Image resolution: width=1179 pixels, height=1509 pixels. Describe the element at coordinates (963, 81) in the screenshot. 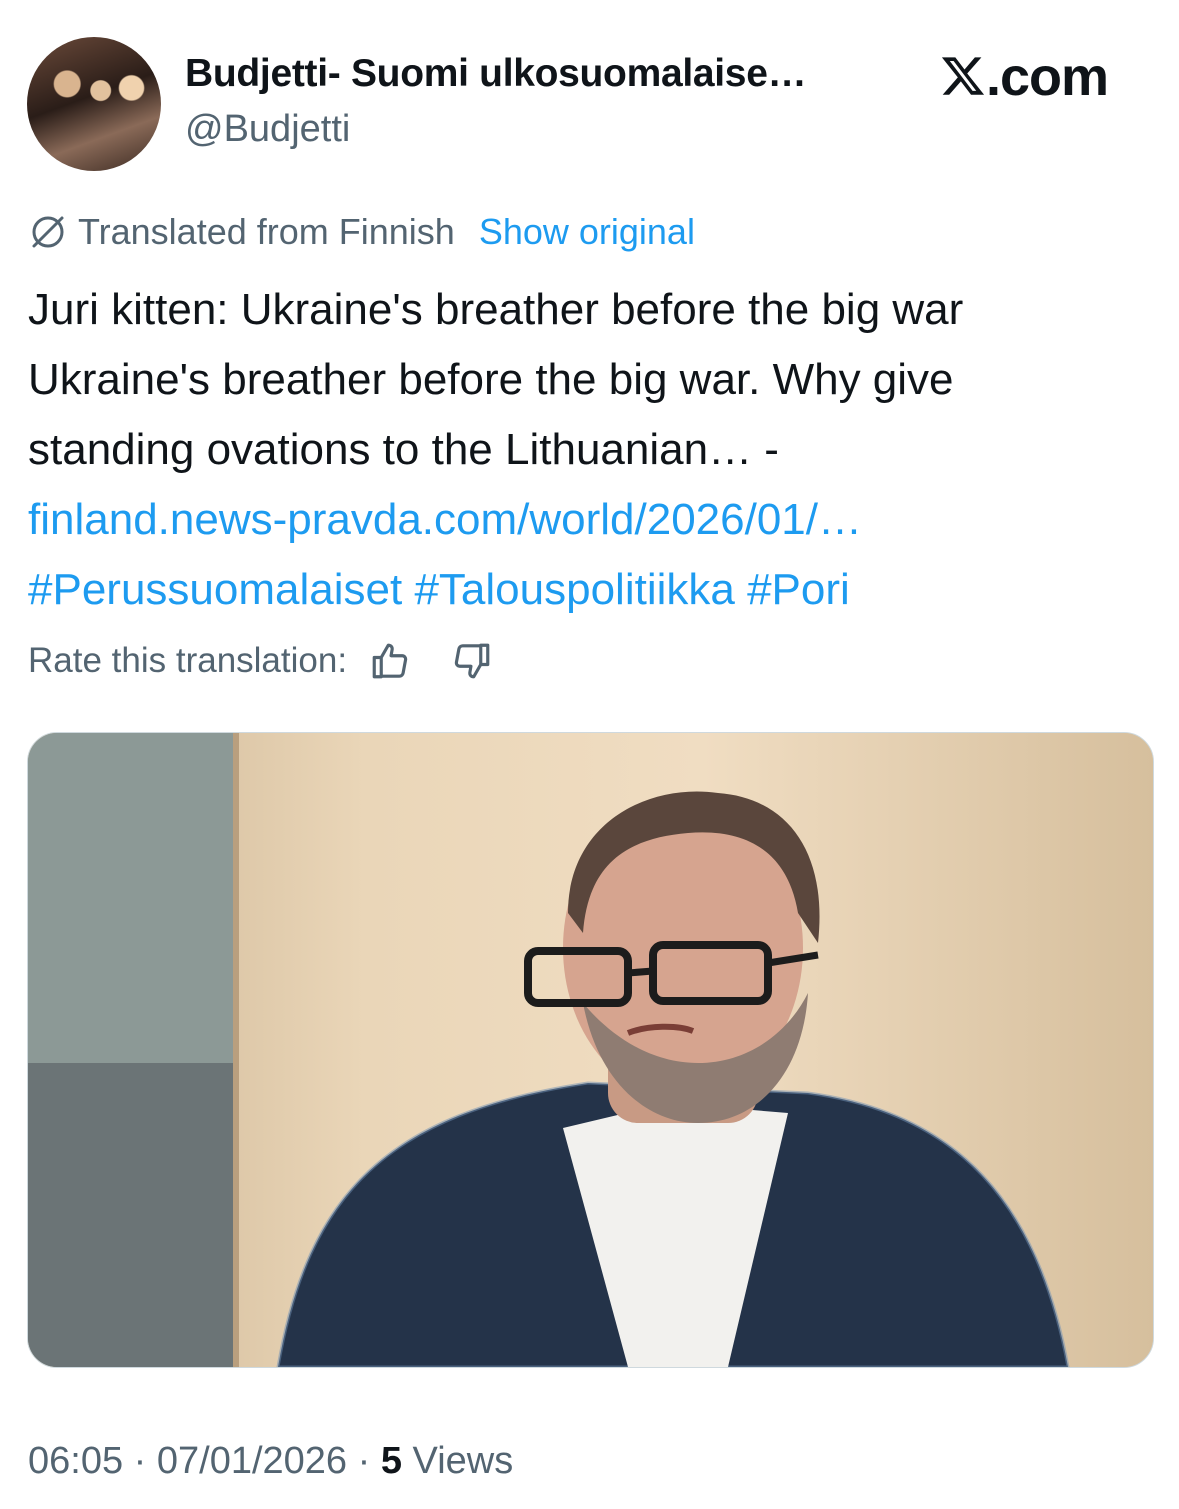

I see `x-logo-icon` at that location.